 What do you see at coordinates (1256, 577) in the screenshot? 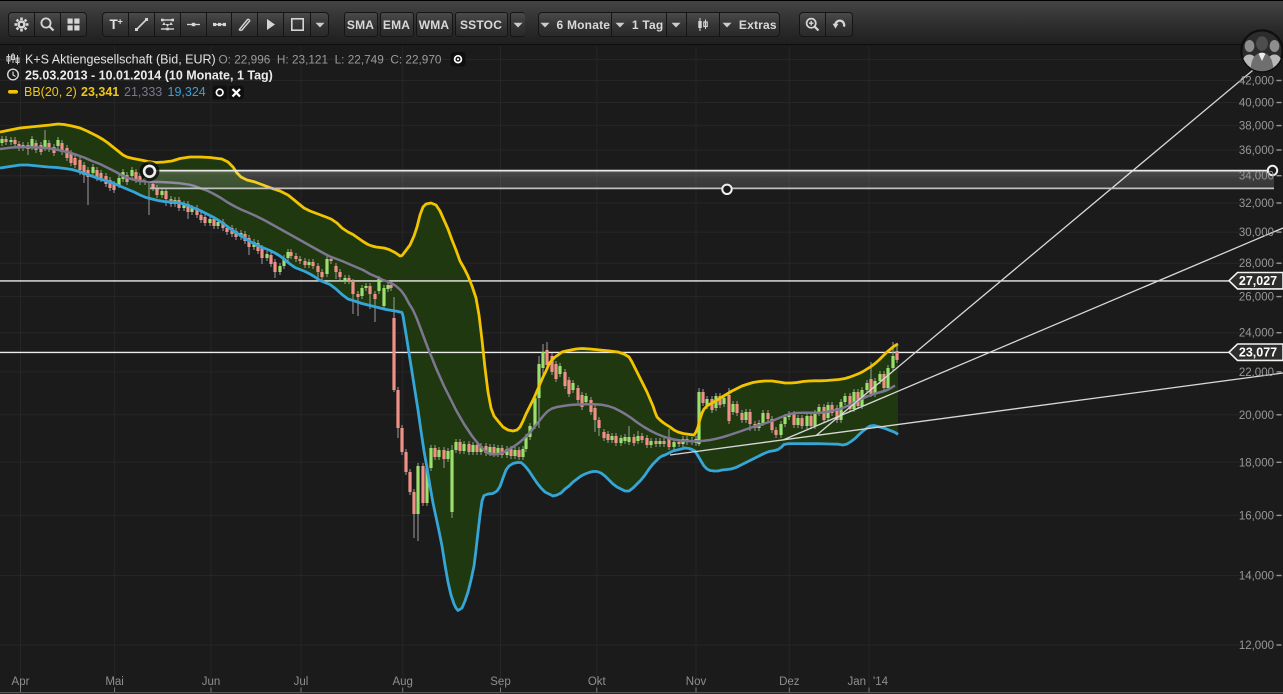
I see `svg-text: 14,000` at bounding box center [1256, 577].